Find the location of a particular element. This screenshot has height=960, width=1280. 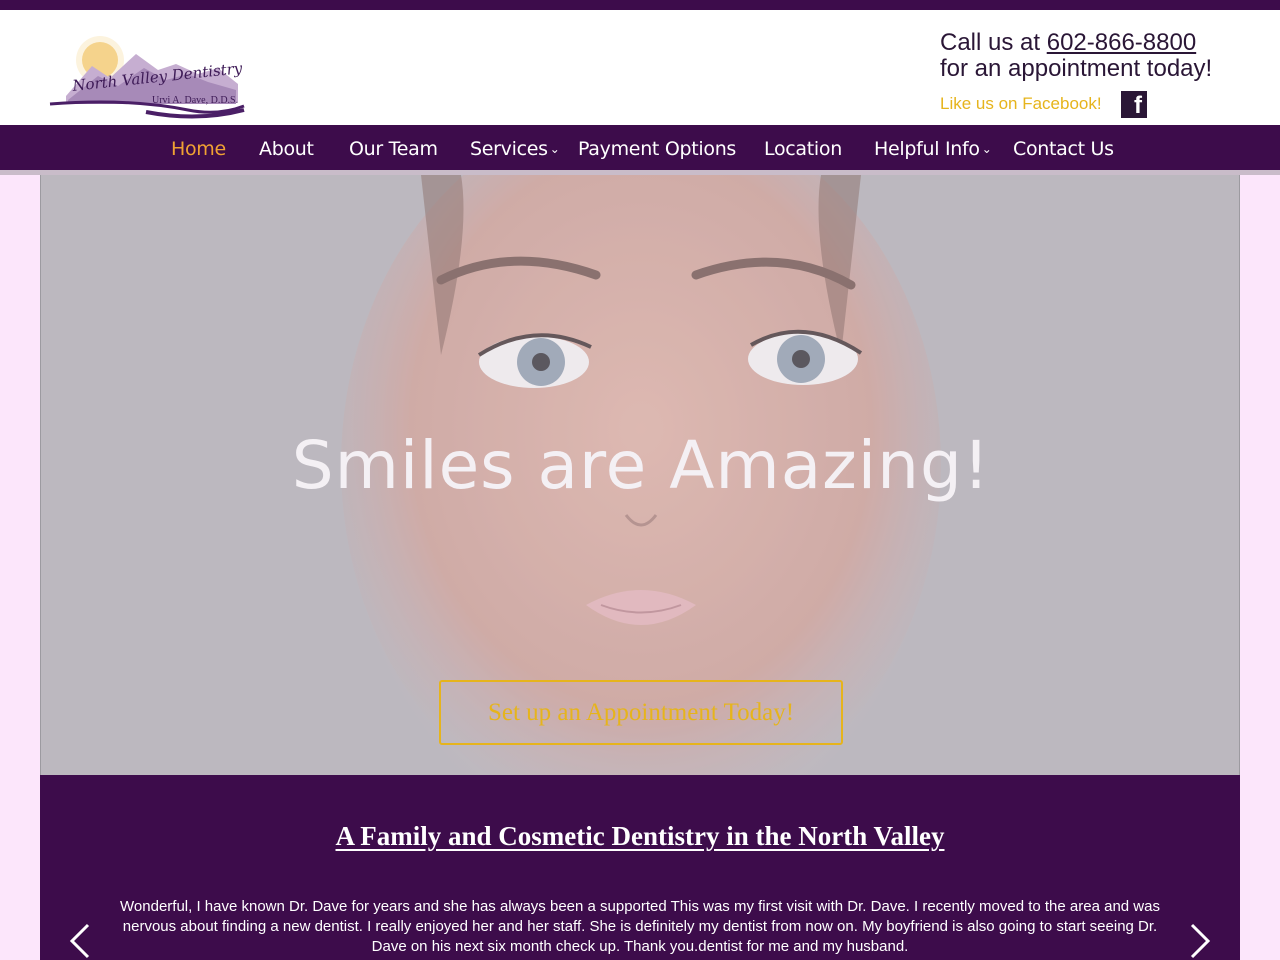

phone-link: 602-866-8800 is located at coordinates (1121, 42).